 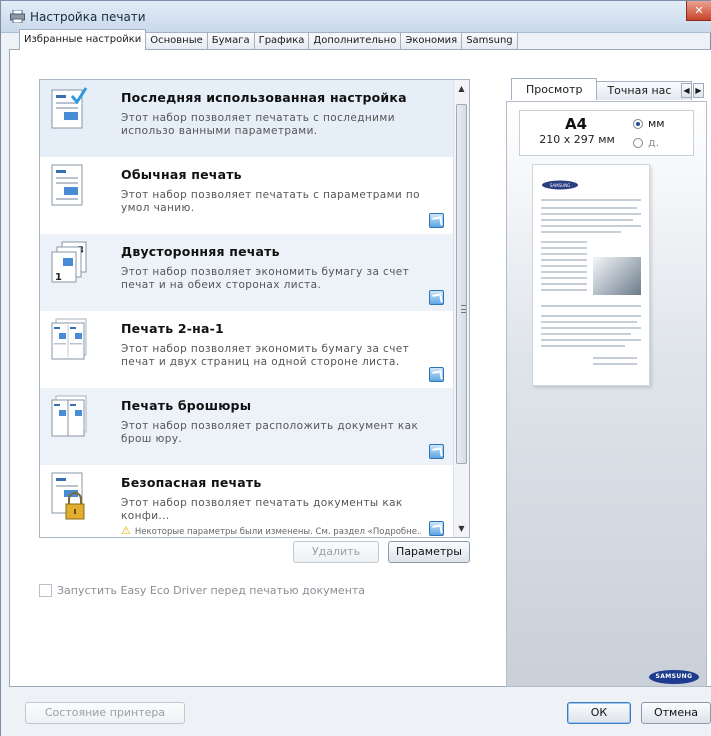 I want to click on unit-inch-radio, so click(x=638, y=142).